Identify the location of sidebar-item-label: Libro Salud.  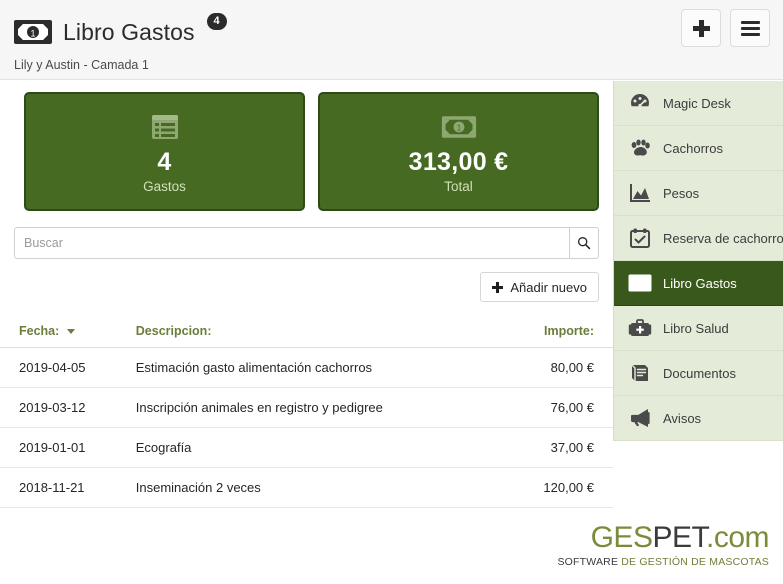
(696, 328).